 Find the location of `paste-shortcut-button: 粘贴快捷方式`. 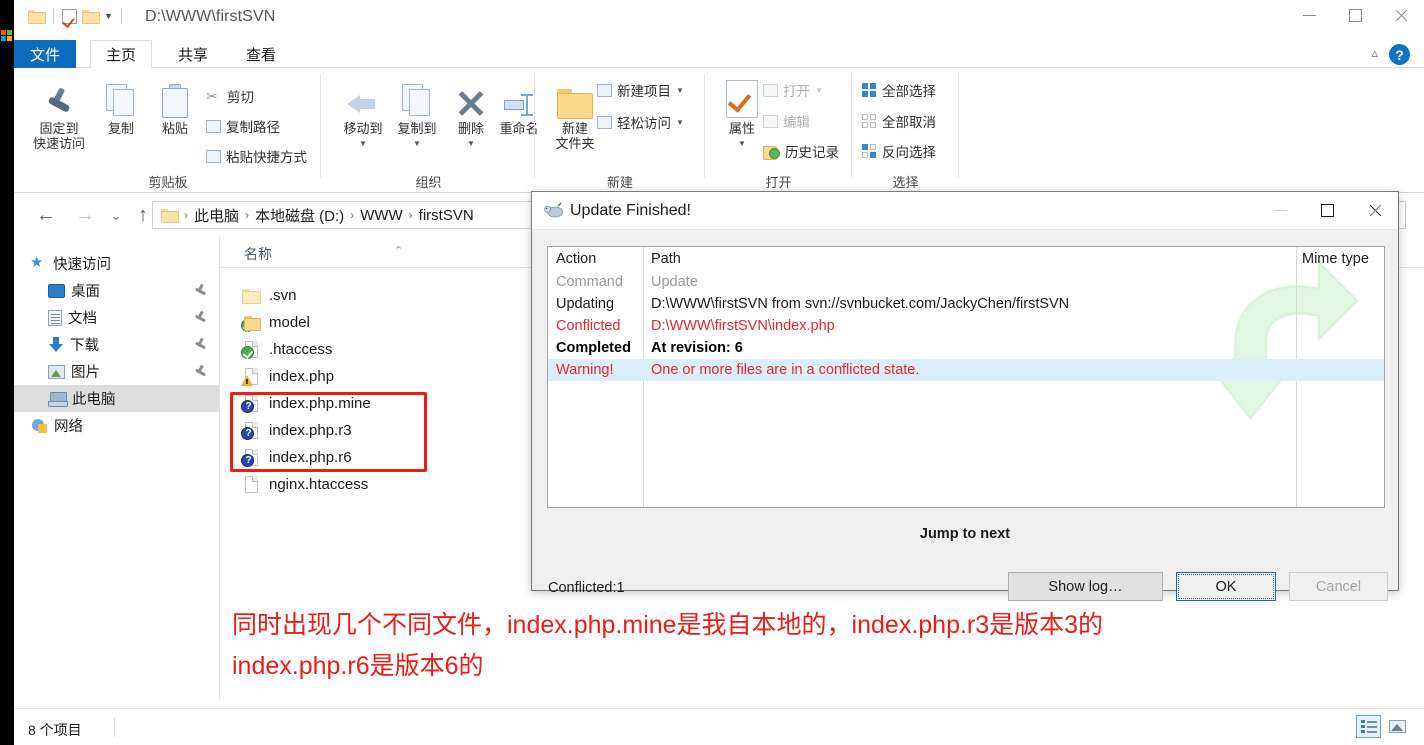

paste-shortcut-button: 粘贴快捷方式 is located at coordinates (256, 156).